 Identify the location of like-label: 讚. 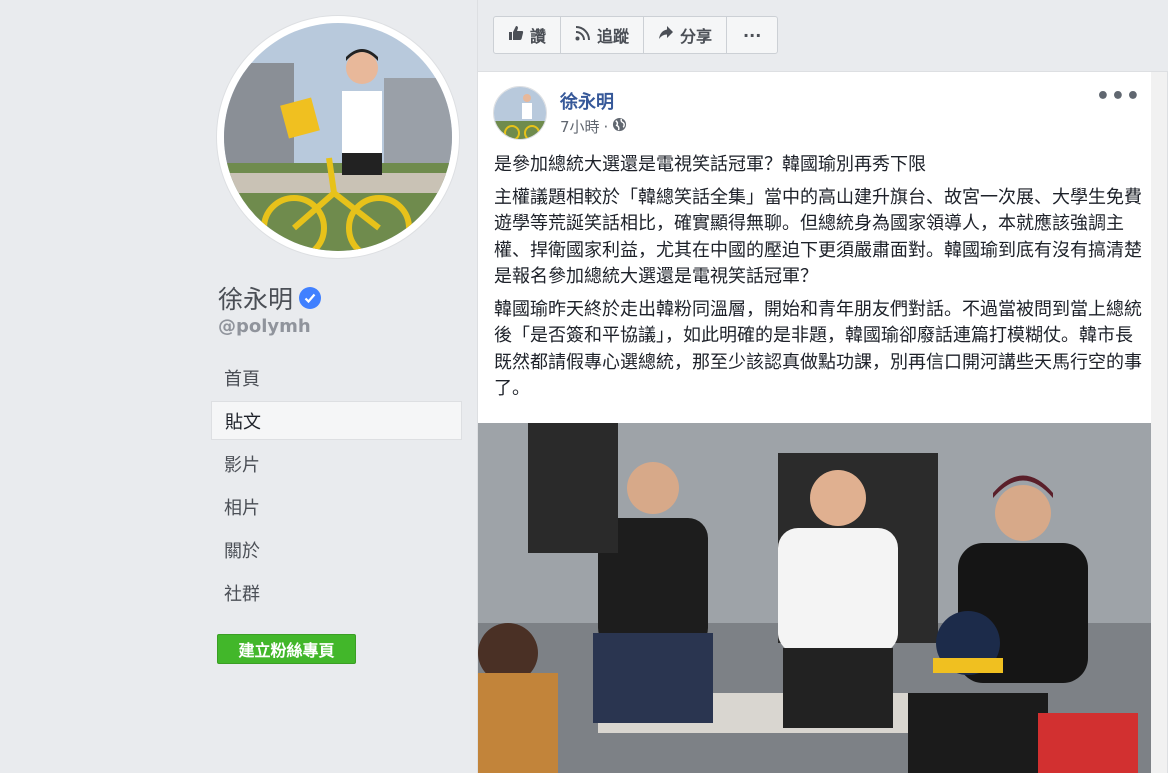
(538, 36).